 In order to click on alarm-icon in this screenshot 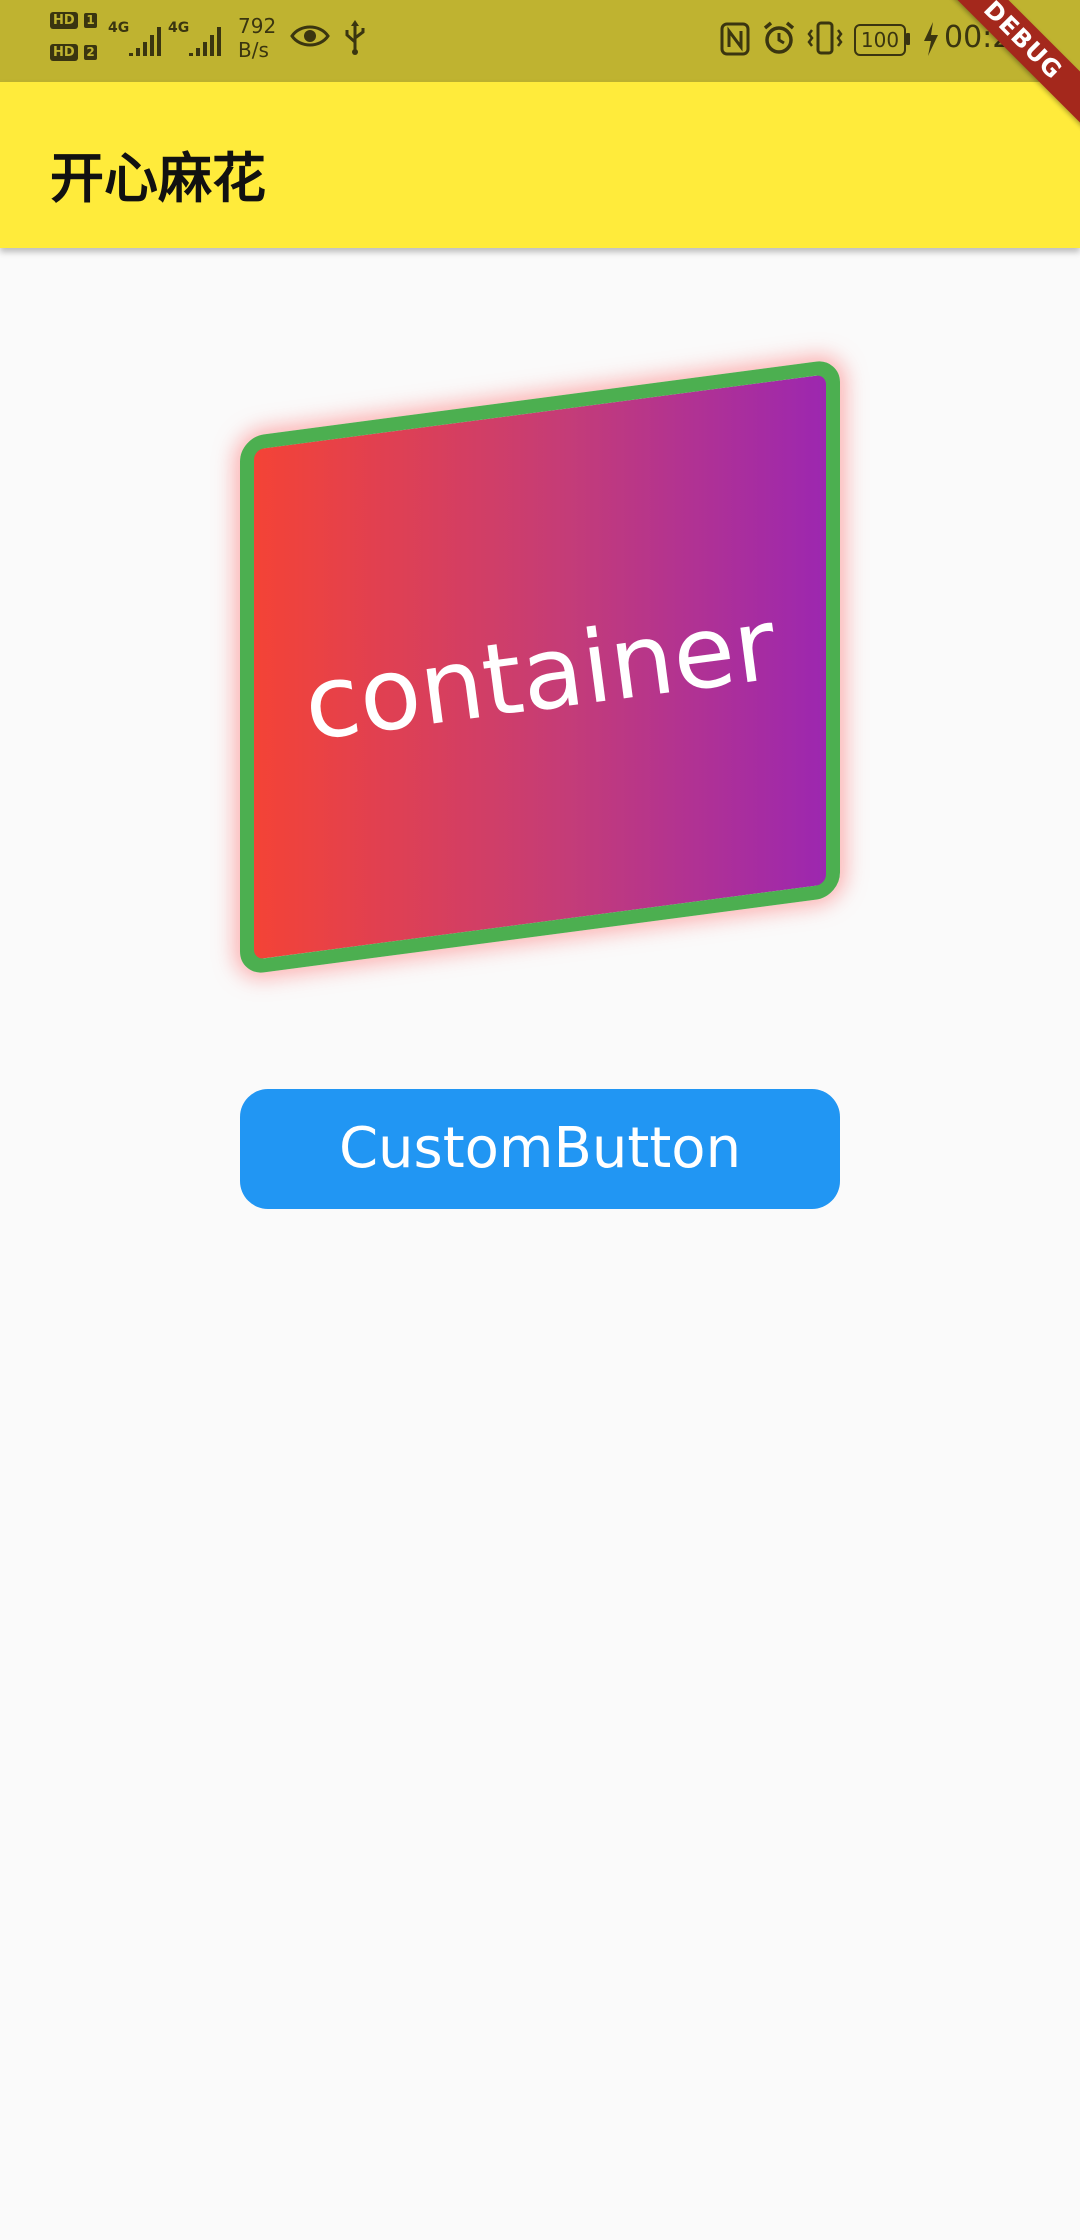, I will do `click(779, 40)`.